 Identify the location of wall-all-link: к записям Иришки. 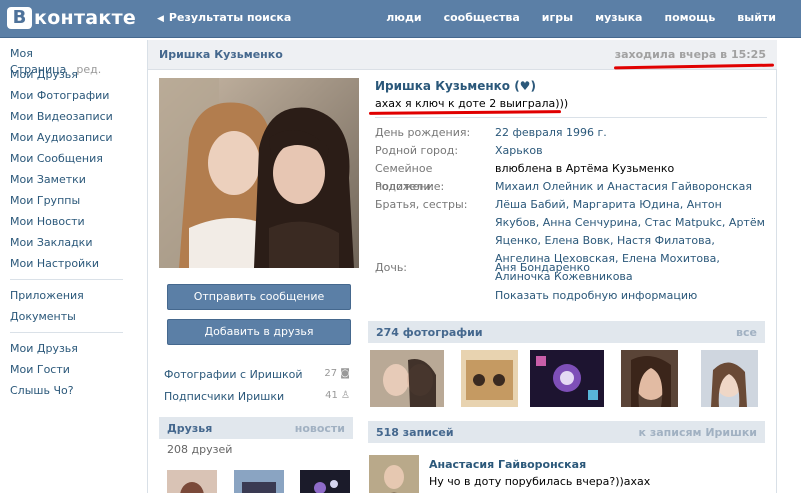
(698, 432).